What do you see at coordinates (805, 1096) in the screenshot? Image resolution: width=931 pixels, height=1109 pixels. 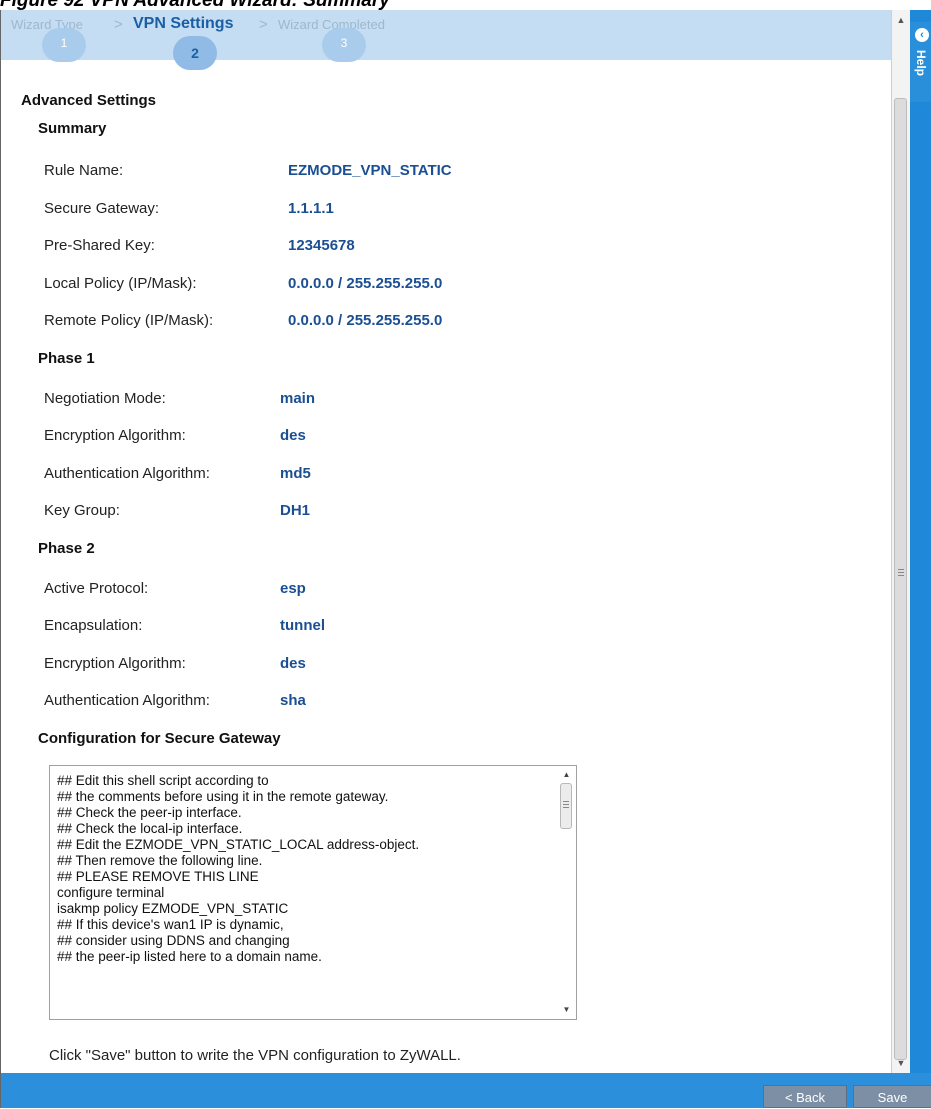 I see `back-button: < Back` at bounding box center [805, 1096].